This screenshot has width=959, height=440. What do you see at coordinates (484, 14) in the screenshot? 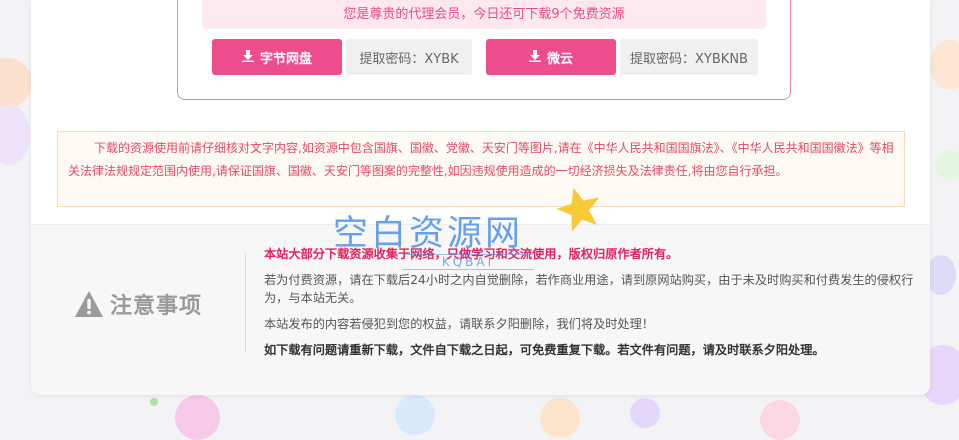
I see `member-notice: 您是尊贵的代理会员，今日还可下载9个免费资源` at bounding box center [484, 14].